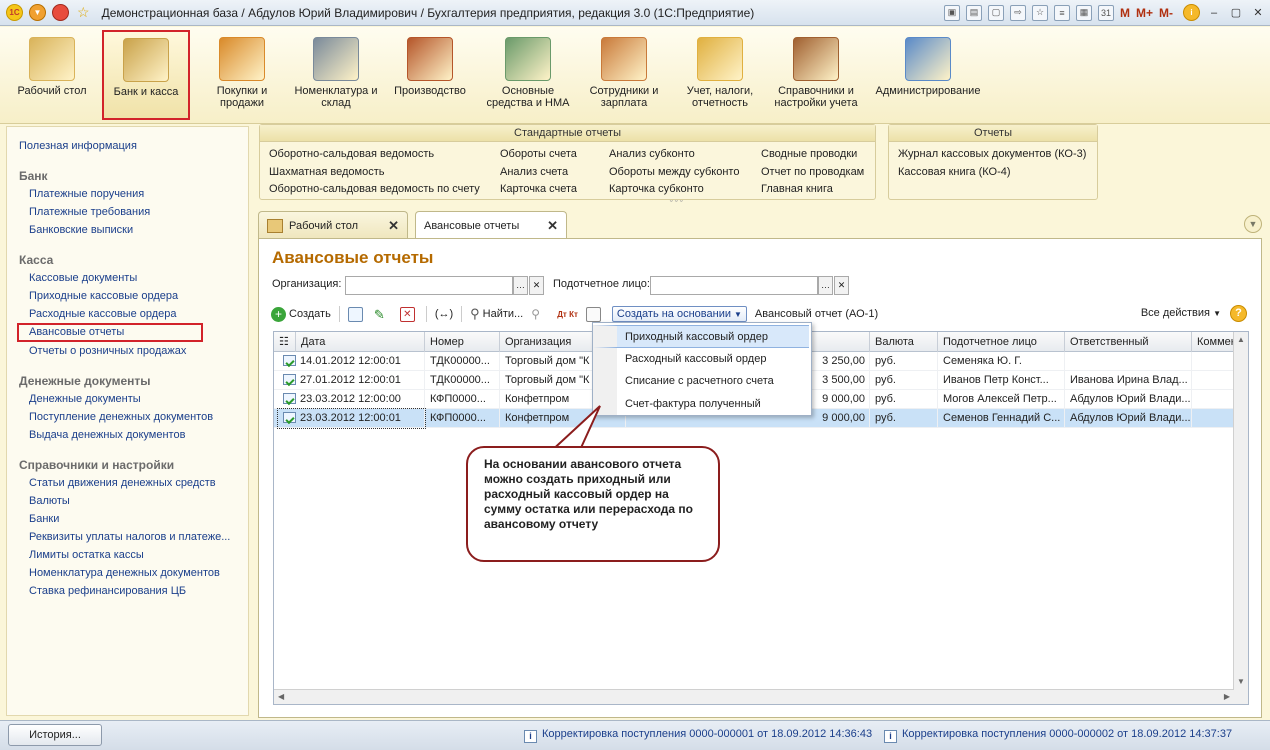 The image size is (1270, 750). What do you see at coordinates (133, 314) in the screenshot?
I see `nav-item: Расходные кассовые ордера` at bounding box center [133, 314].